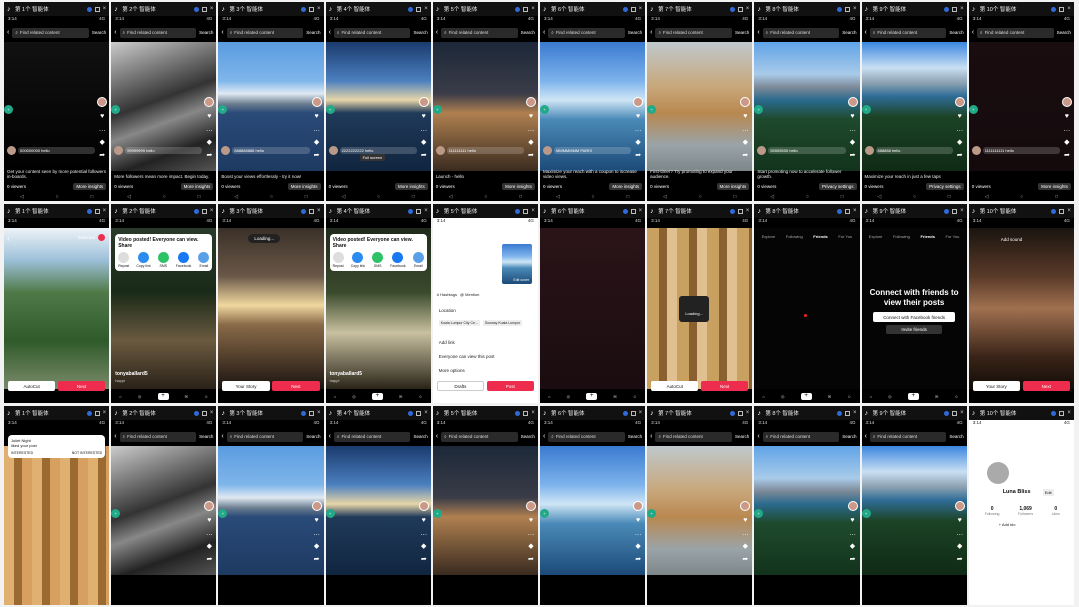  Describe the element at coordinates (183, 260) in the screenshot. I see `share-option-facebook: Facebook` at that location.